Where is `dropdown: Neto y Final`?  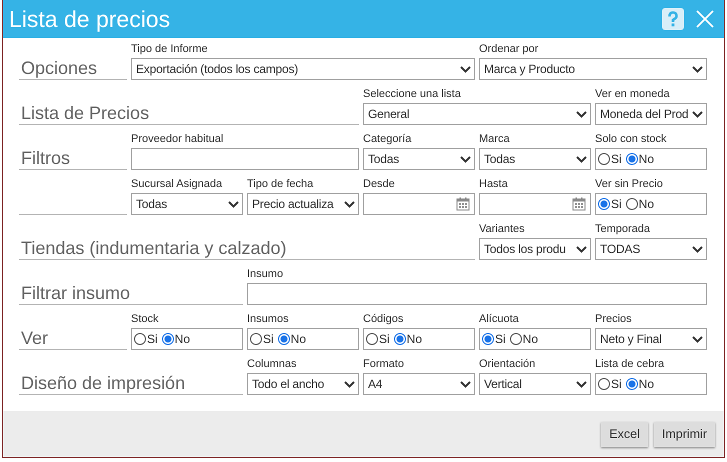 dropdown: Neto y Final is located at coordinates (651, 339).